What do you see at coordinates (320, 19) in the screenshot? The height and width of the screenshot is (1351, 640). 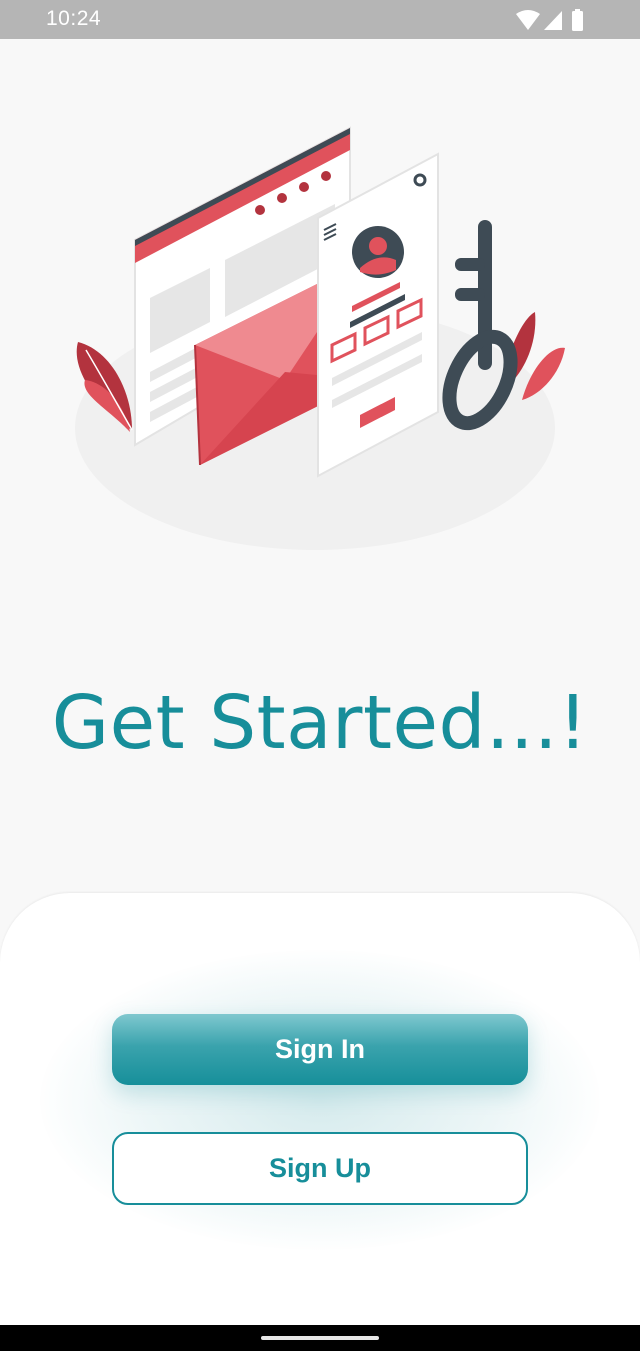 I see `status-bar: 10:24` at bounding box center [320, 19].